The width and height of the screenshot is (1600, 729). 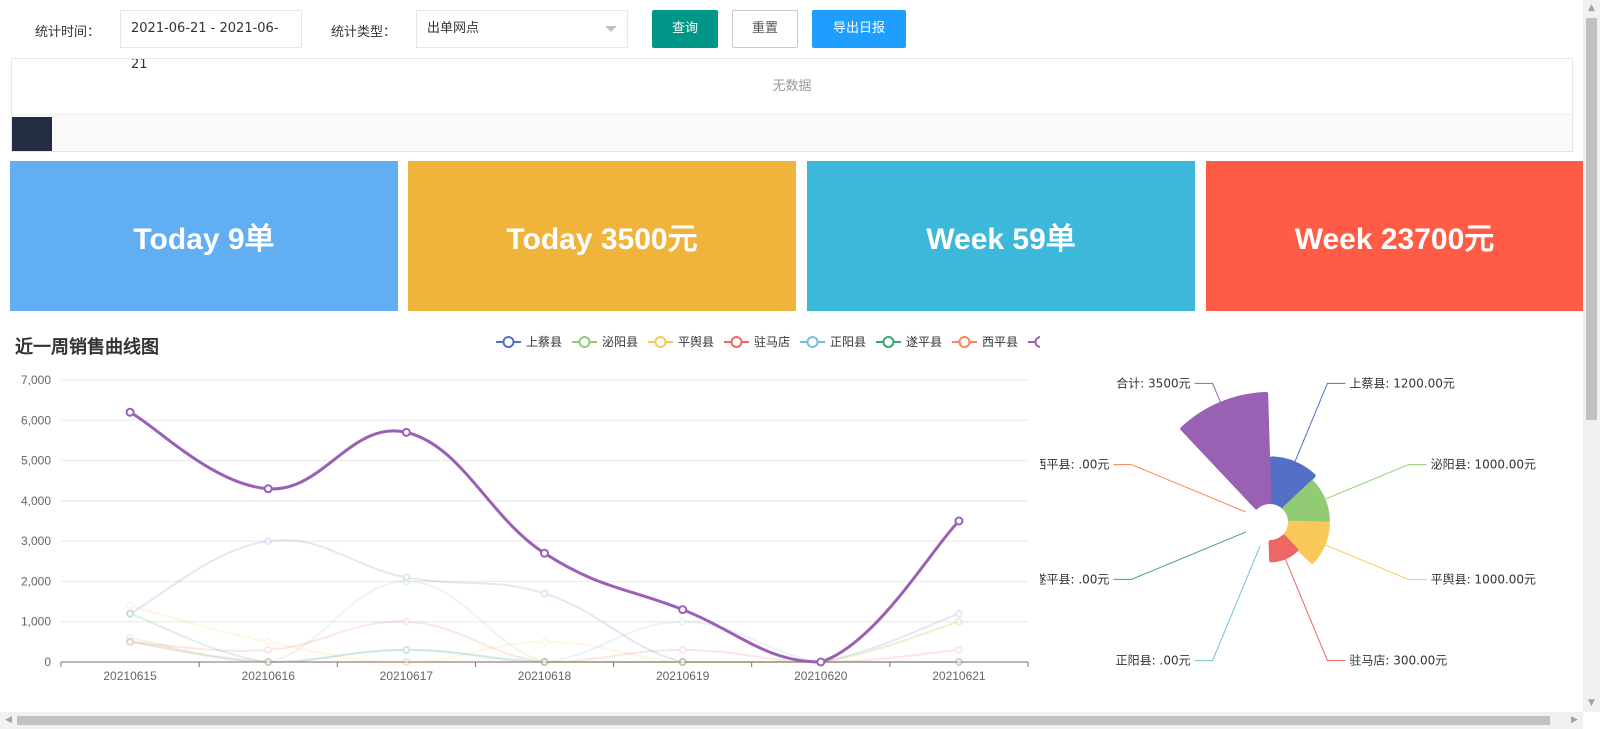 What do you see at coordinates (1591, 703) in the screenshot?
I see `scroll-down-icon: ▼` at bounding box center [1591, 703].